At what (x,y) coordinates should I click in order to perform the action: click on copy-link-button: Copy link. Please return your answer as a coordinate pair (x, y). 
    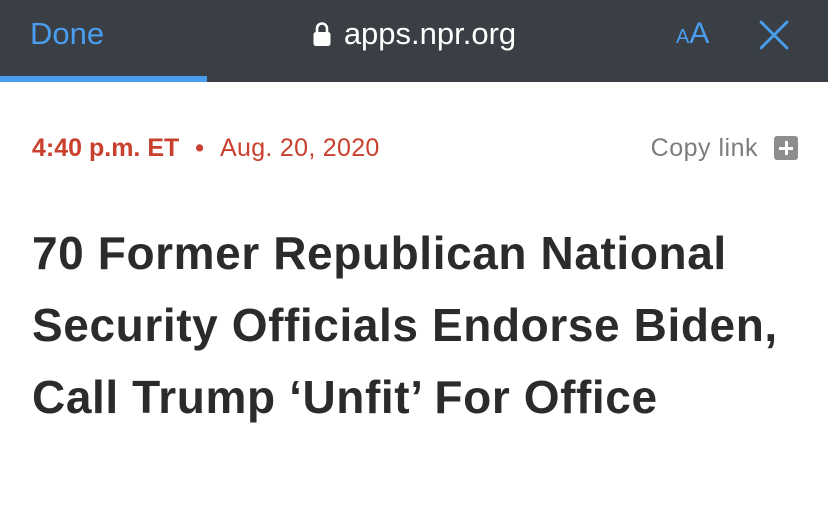
    Looking at the image, I should click on (724, 148).